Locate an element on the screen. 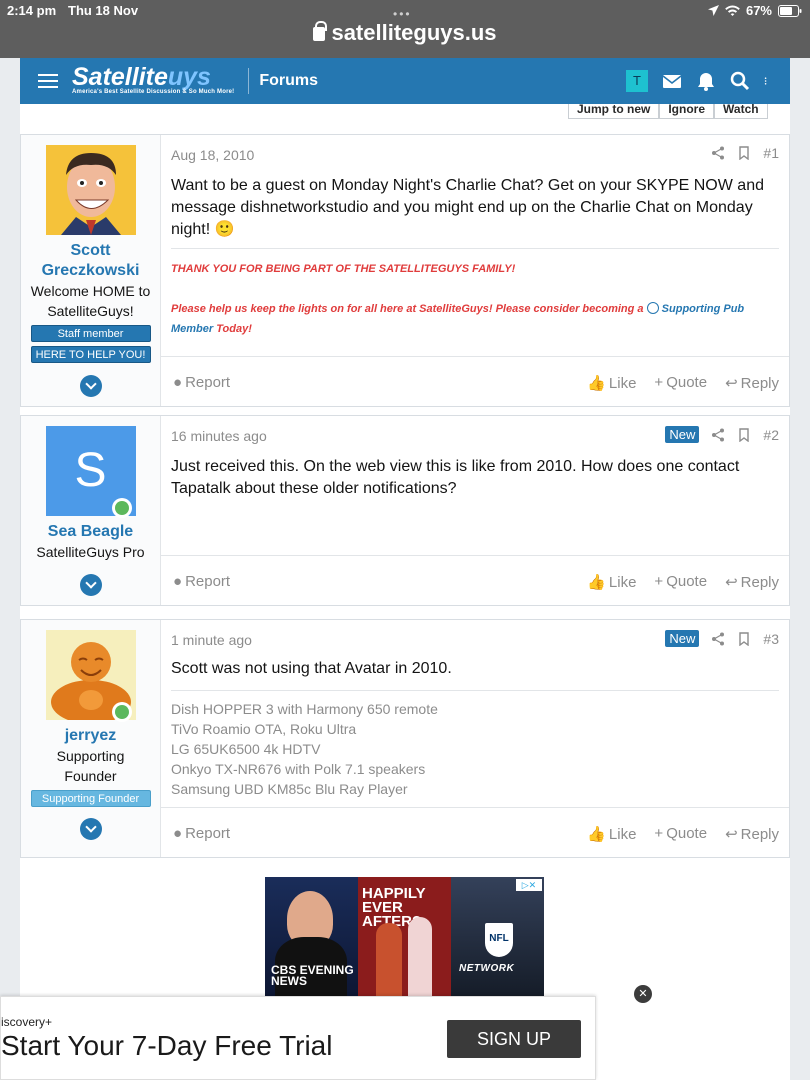 This screenshot has height=1080, width=810. search-icon is located at coordinates (740, 81).